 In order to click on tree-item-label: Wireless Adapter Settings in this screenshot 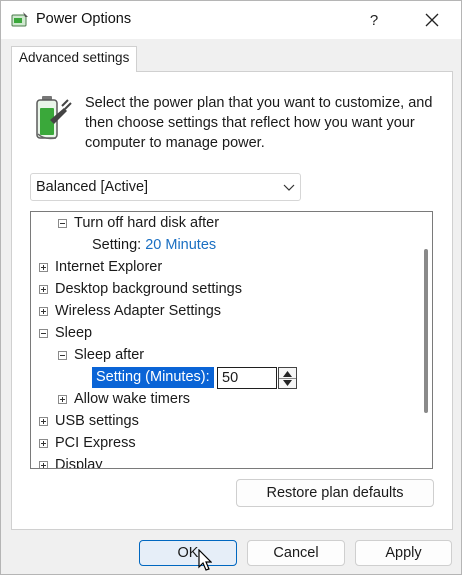, I will do `click(138, 311)`.